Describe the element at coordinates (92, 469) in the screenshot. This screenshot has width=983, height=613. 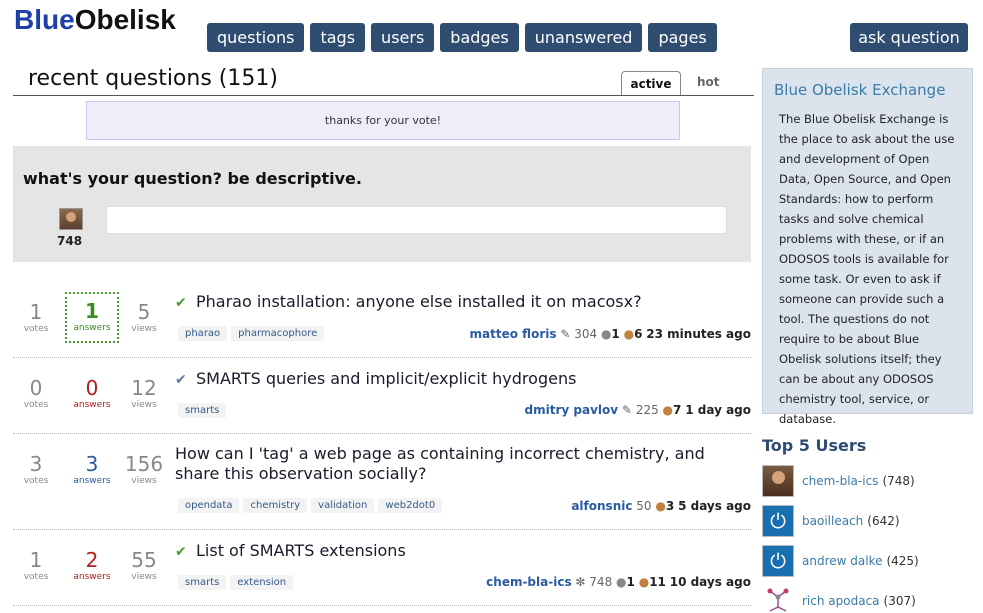
I see `answers-count: 3 answers` at that location.